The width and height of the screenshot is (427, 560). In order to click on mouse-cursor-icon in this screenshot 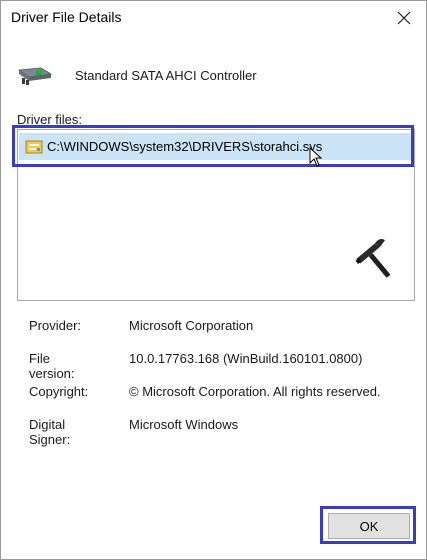, I will do `click(316, 157)`.